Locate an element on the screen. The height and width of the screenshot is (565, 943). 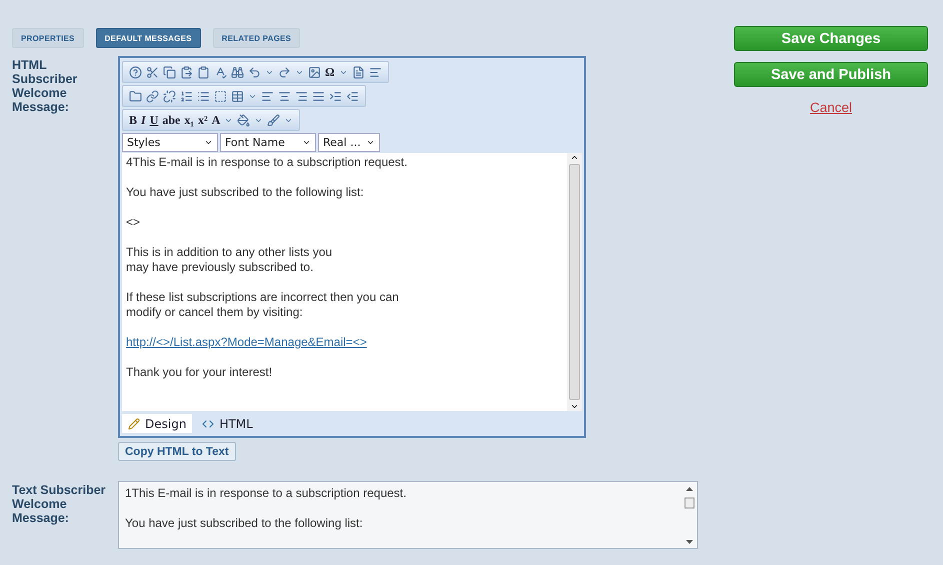
toolbar-dropdown: Font Name is located at coordinates (268, 142).